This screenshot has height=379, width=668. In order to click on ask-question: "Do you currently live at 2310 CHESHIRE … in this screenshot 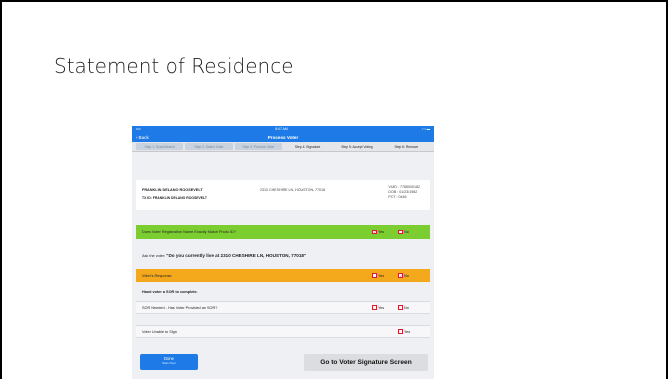, I will do `click(236, 255)`.